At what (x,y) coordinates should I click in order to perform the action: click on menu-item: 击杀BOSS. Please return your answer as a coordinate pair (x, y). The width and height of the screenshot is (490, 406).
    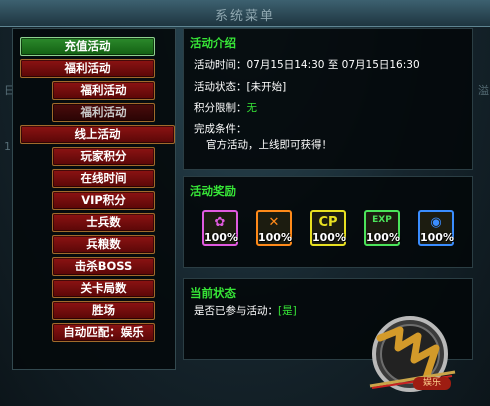
    Looking at the image, I should click on (103, 266).